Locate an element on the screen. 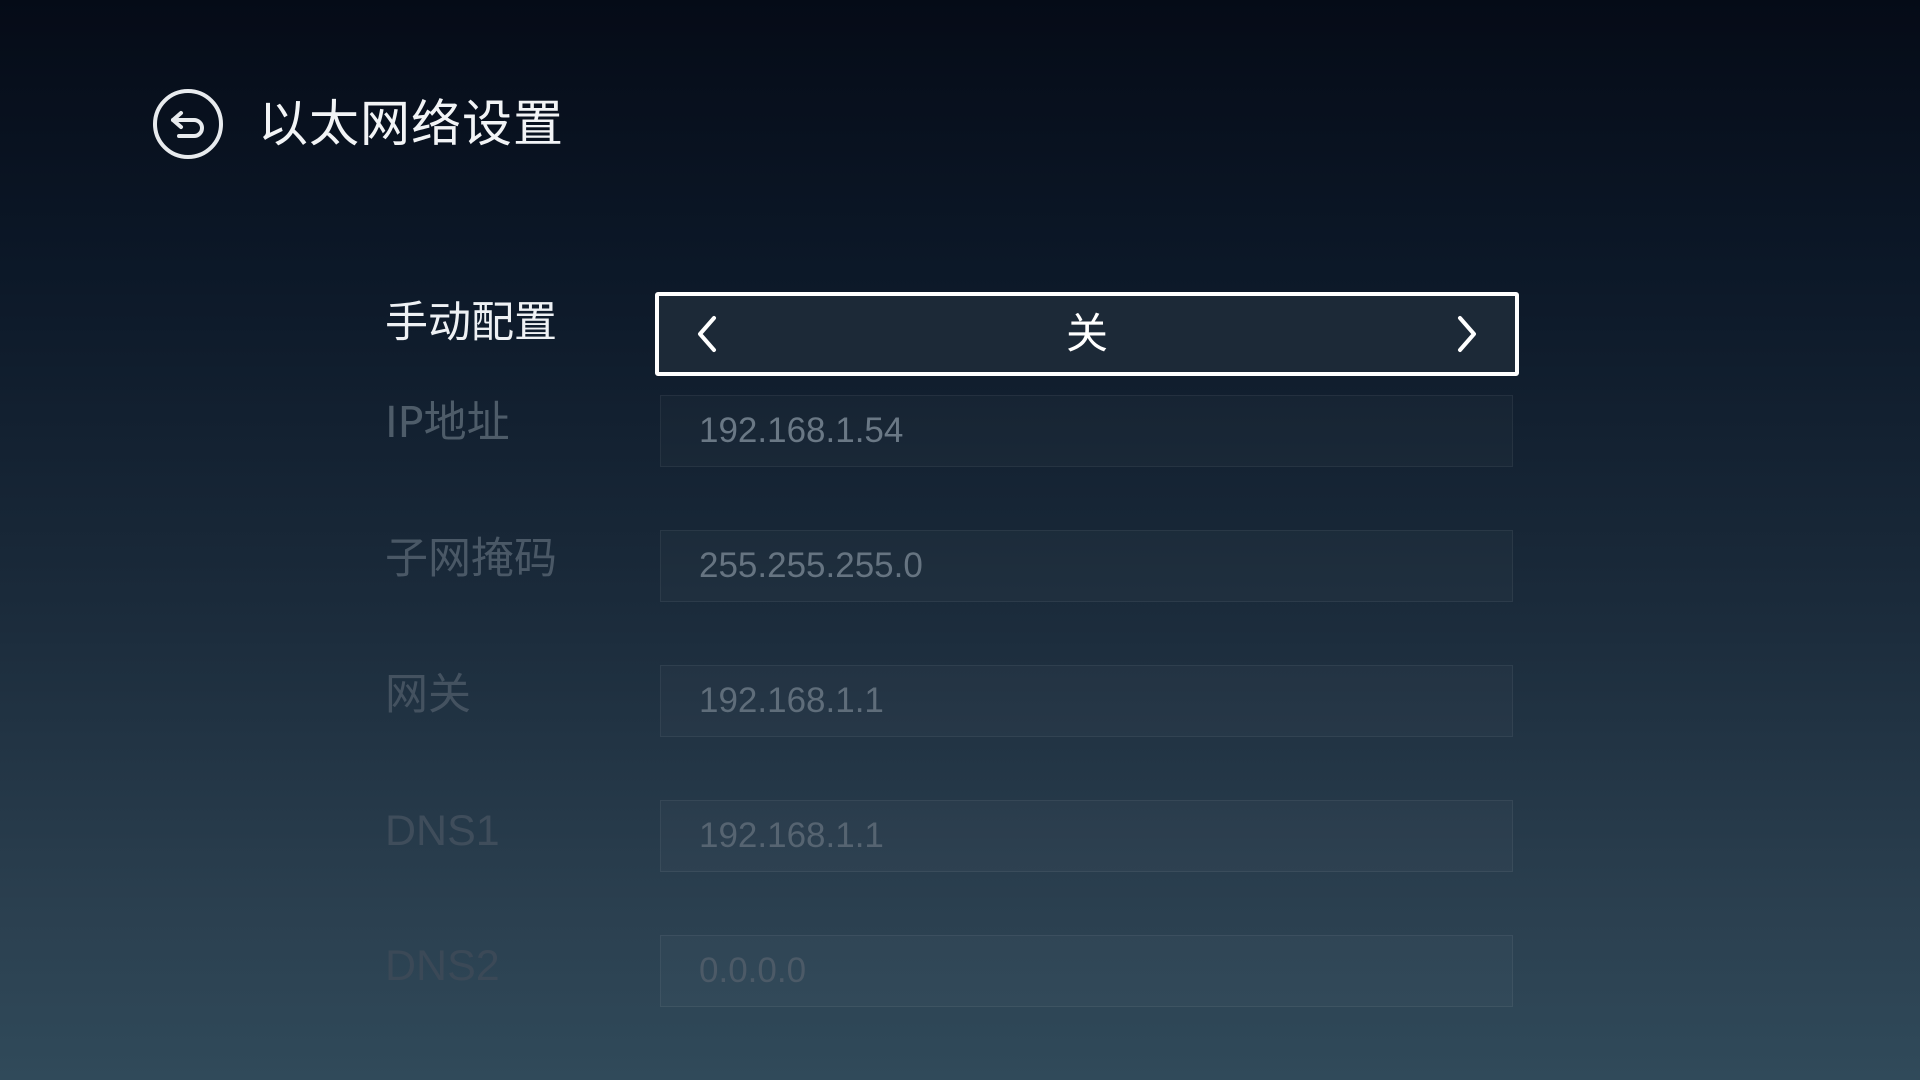  selector-prev-button is located at coordinates (707, 334).